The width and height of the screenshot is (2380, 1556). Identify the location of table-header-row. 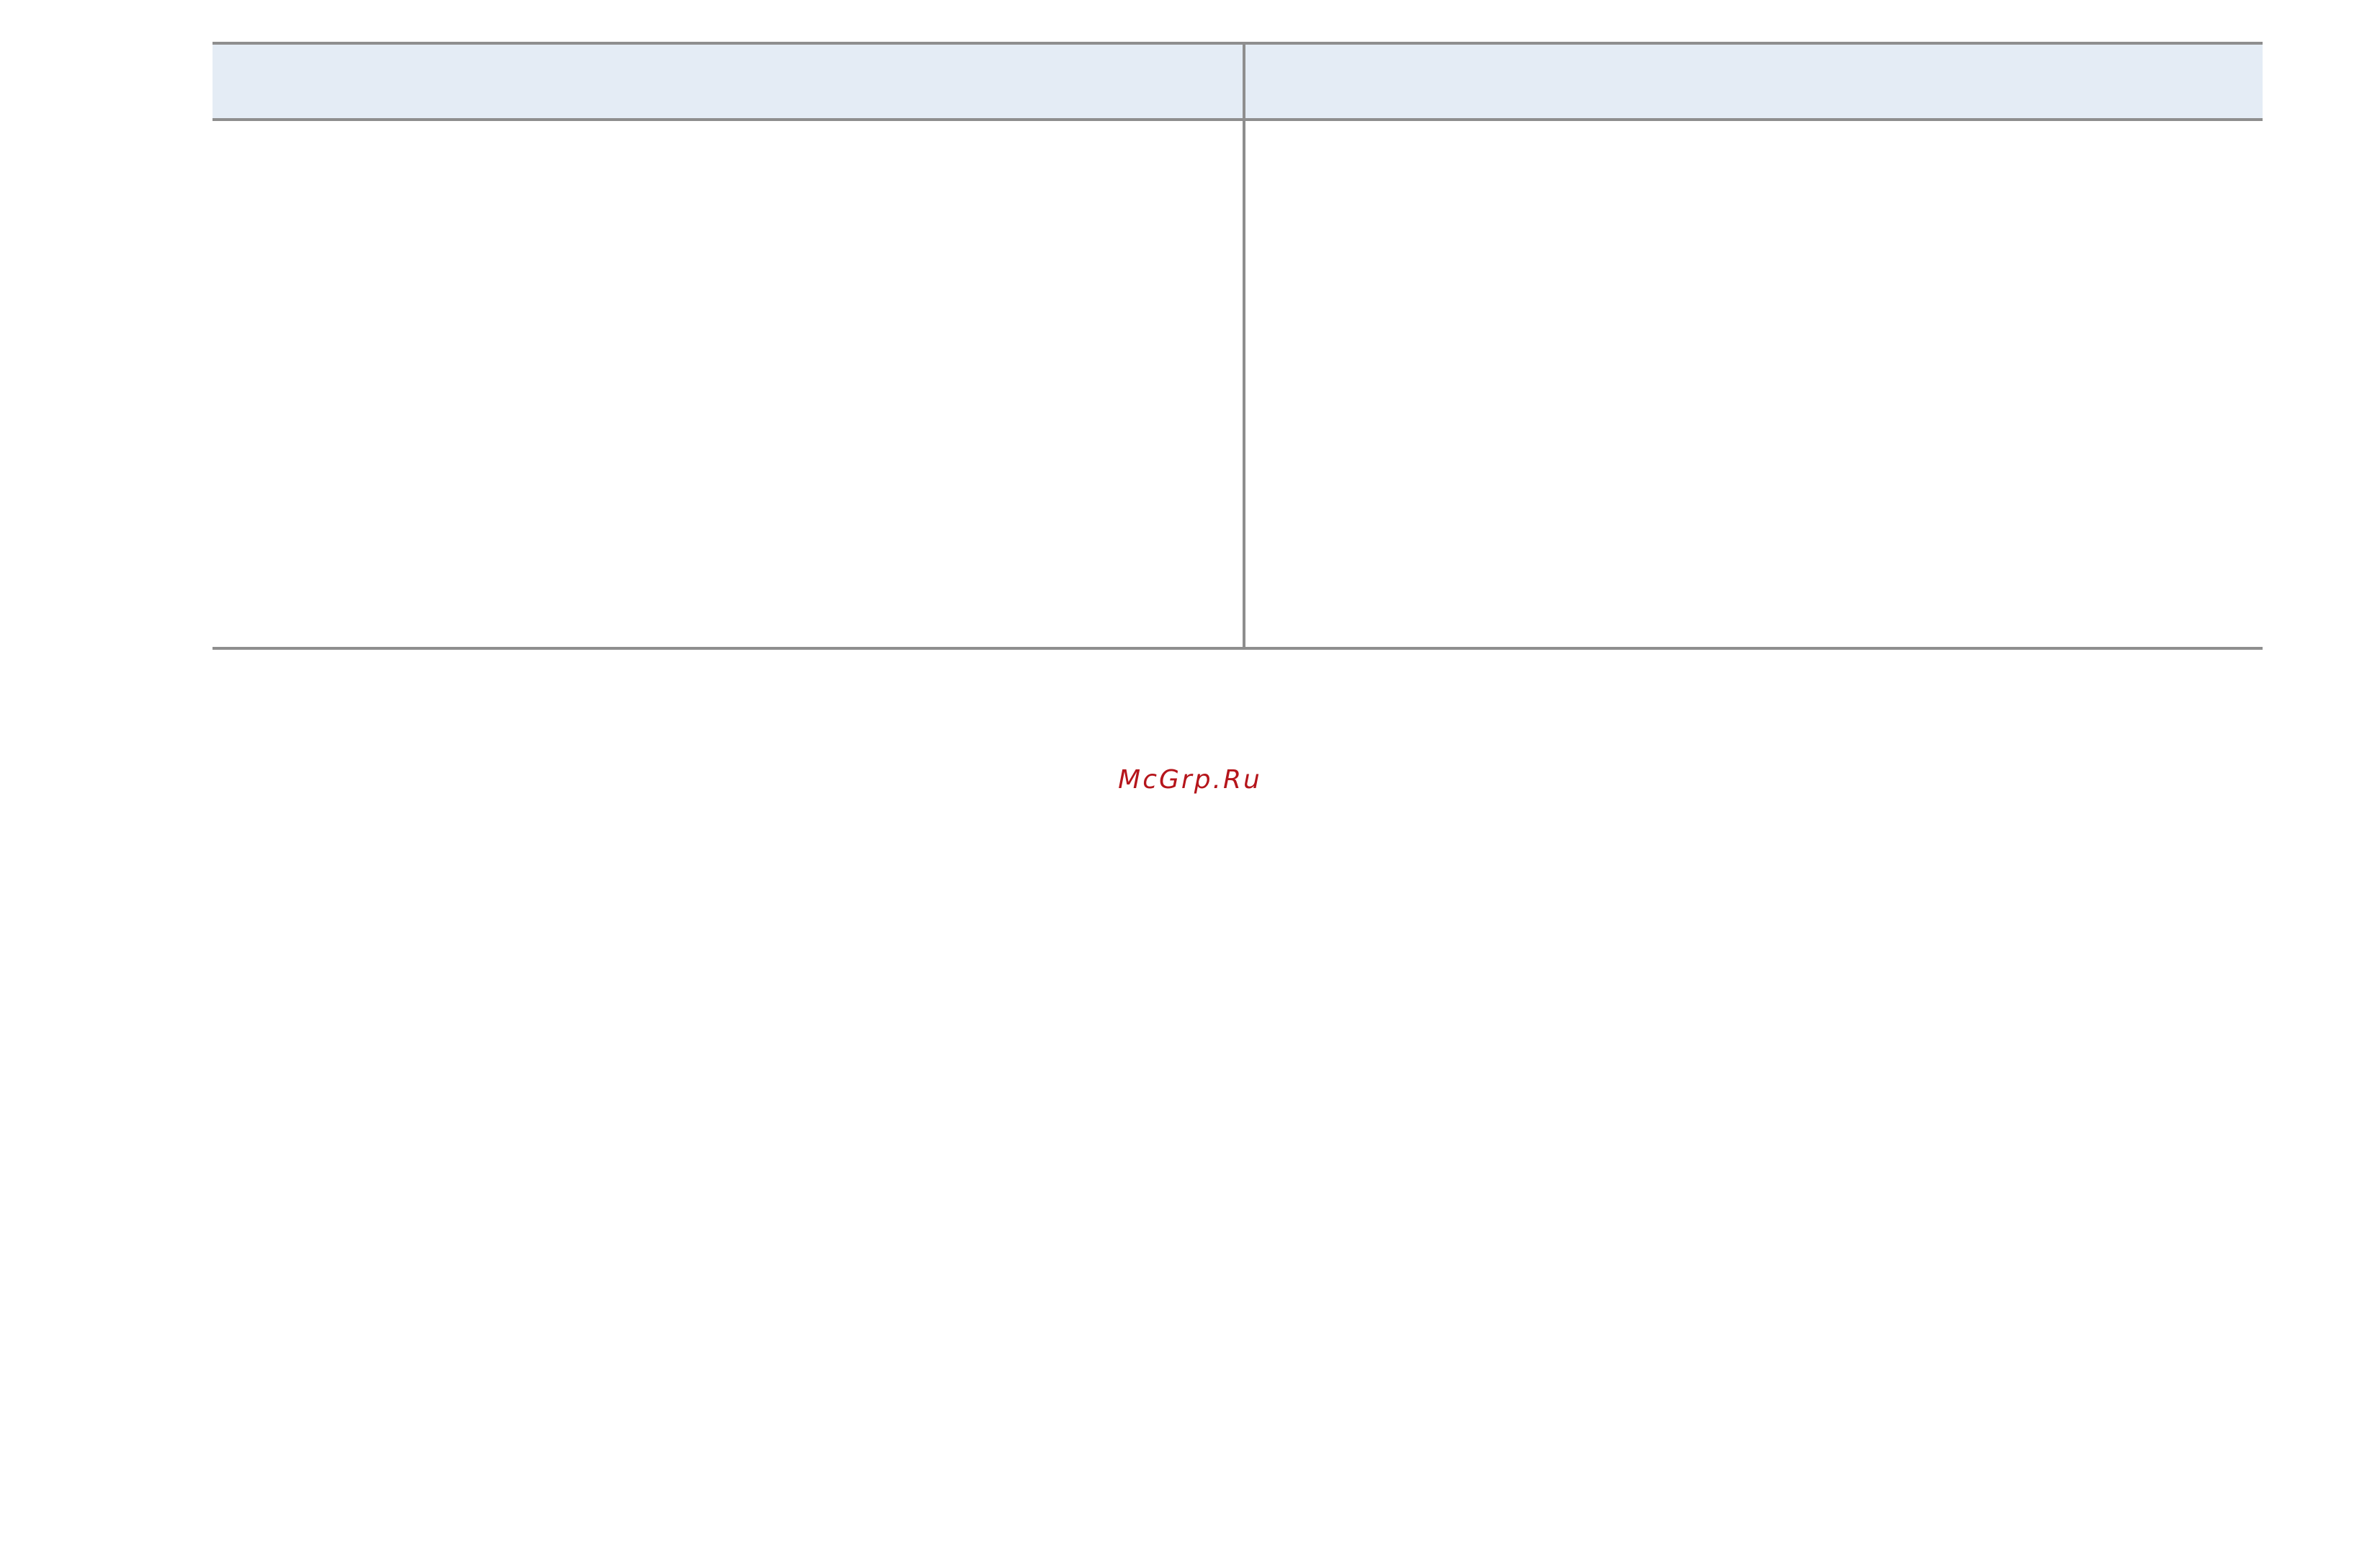
(1237, 81).